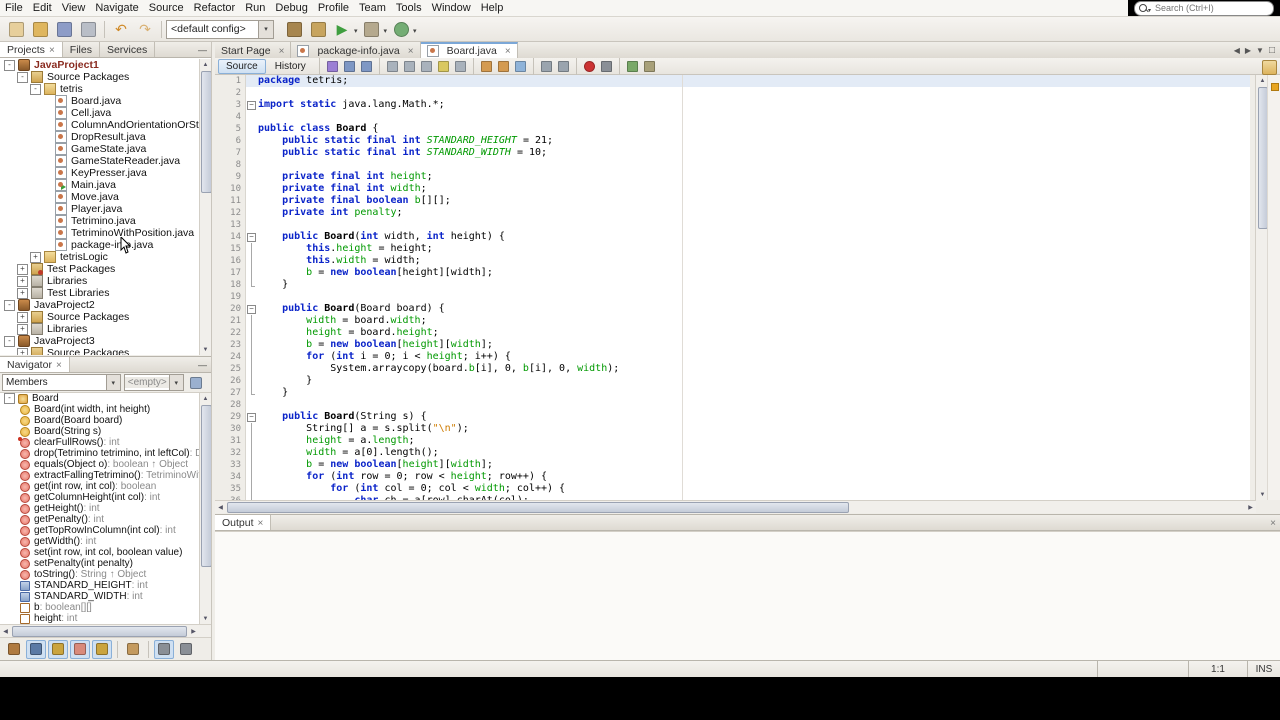 The image size is (1280, 720). Describe the element at coordinates (105, 530) in the screenshot. I see `navigator-member-gettoprowincolumn: getTopRowInColumn(int col) : int` at that location.